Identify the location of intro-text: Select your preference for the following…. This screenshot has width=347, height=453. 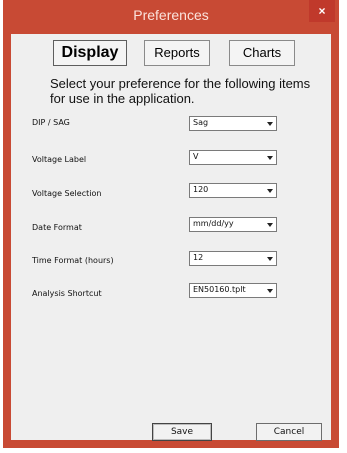
(180, 91).